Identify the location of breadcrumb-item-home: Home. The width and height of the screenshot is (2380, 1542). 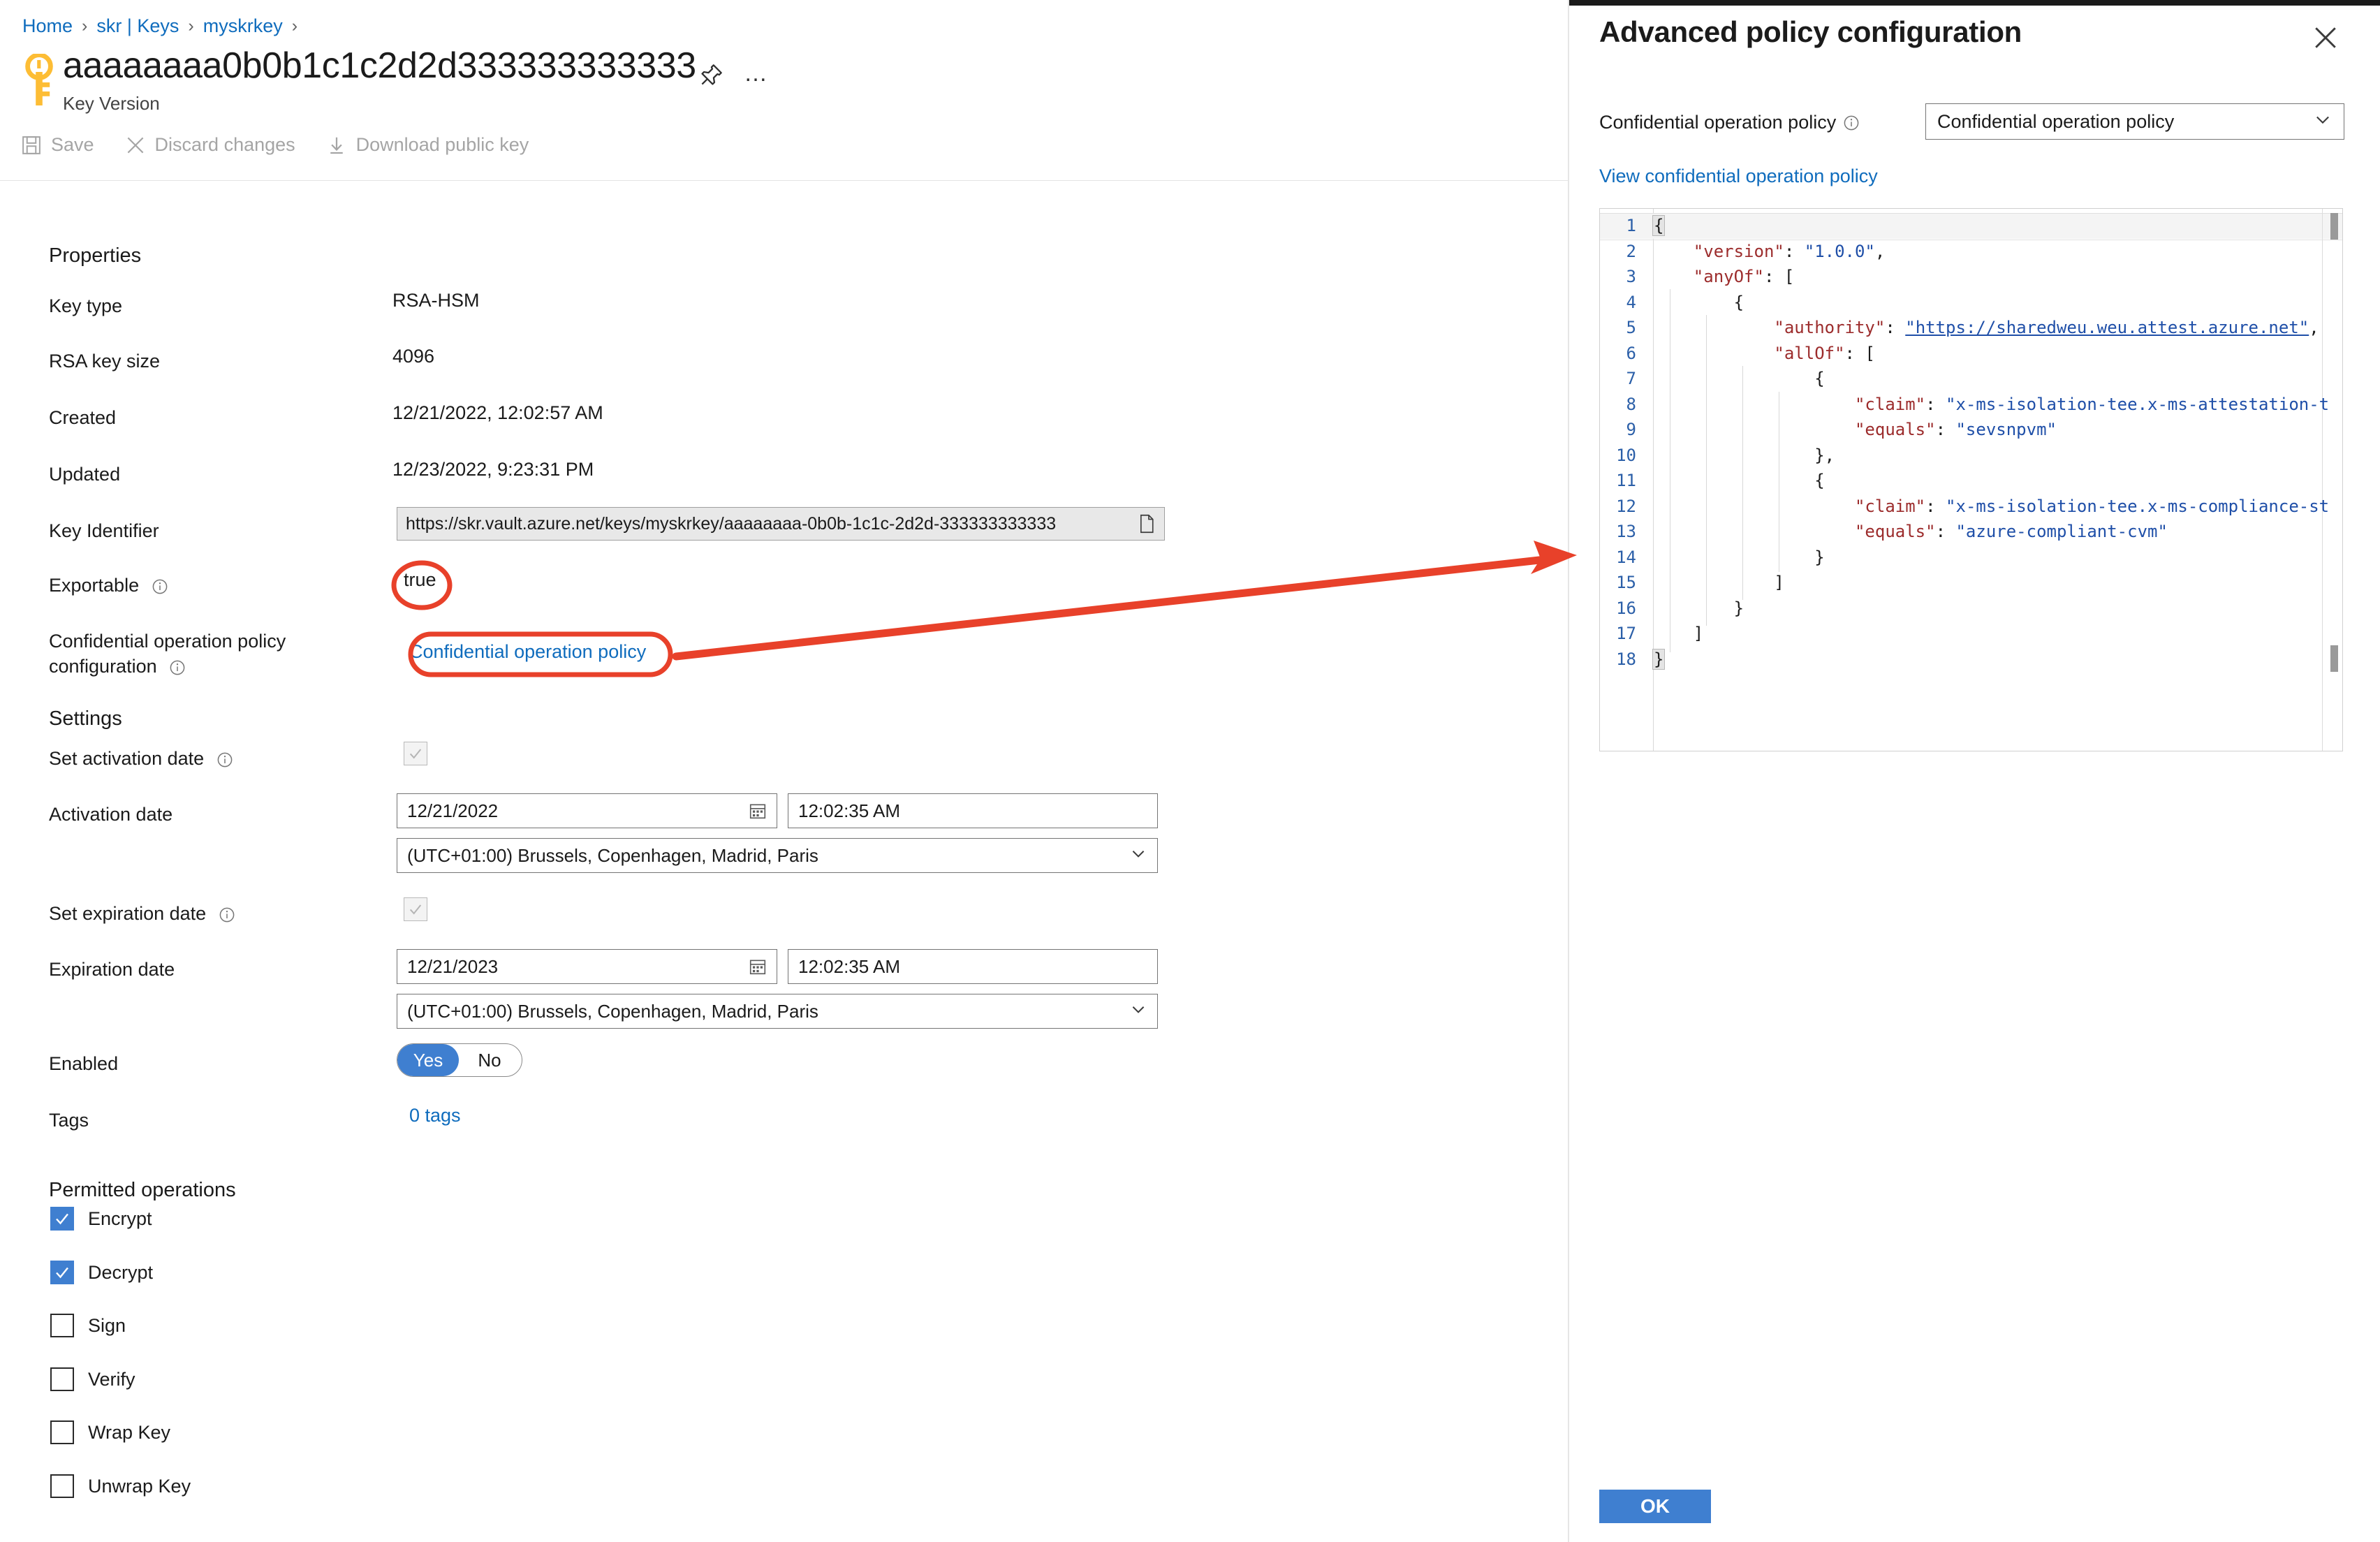
(48, 26).